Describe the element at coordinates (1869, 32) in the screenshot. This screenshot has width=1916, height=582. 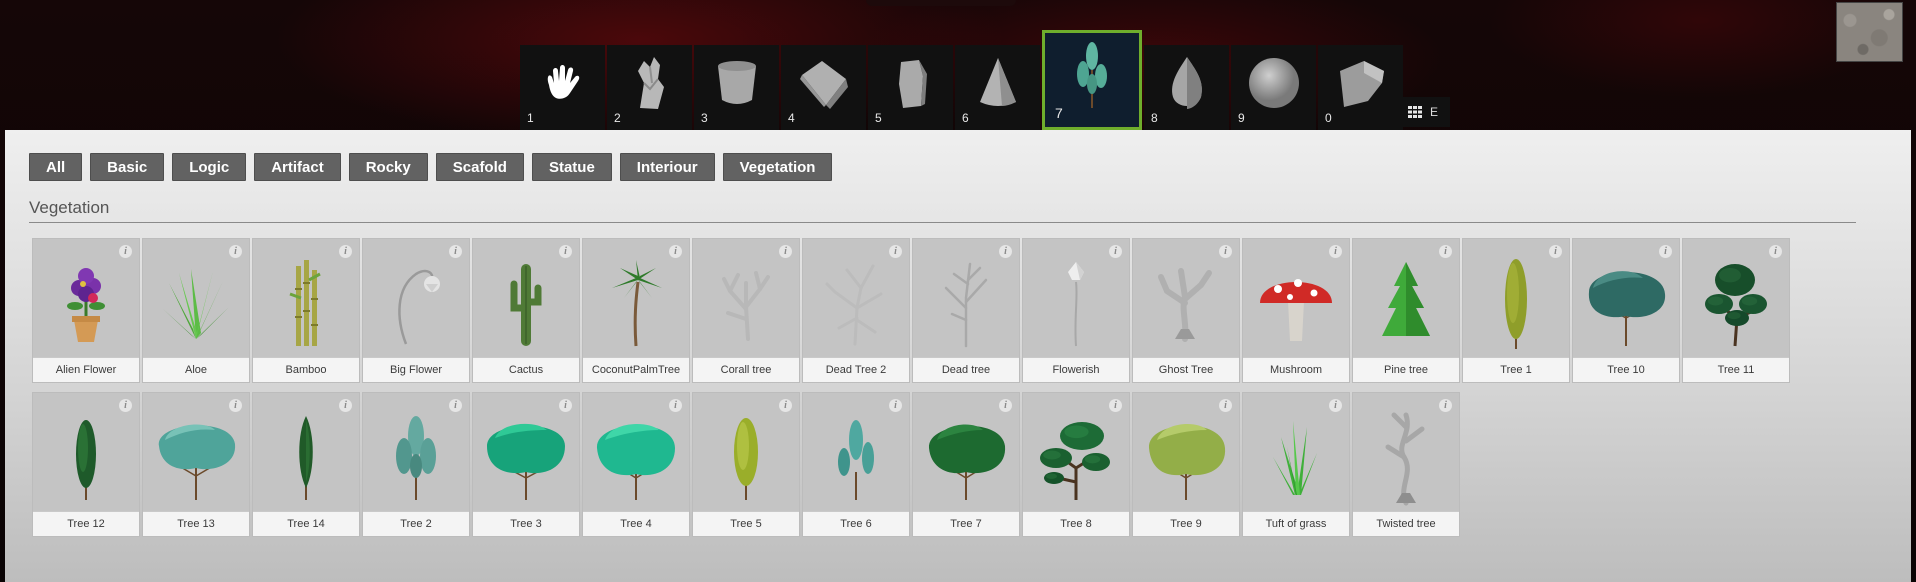
I see `terrain-texture-thumbnail` at that location.